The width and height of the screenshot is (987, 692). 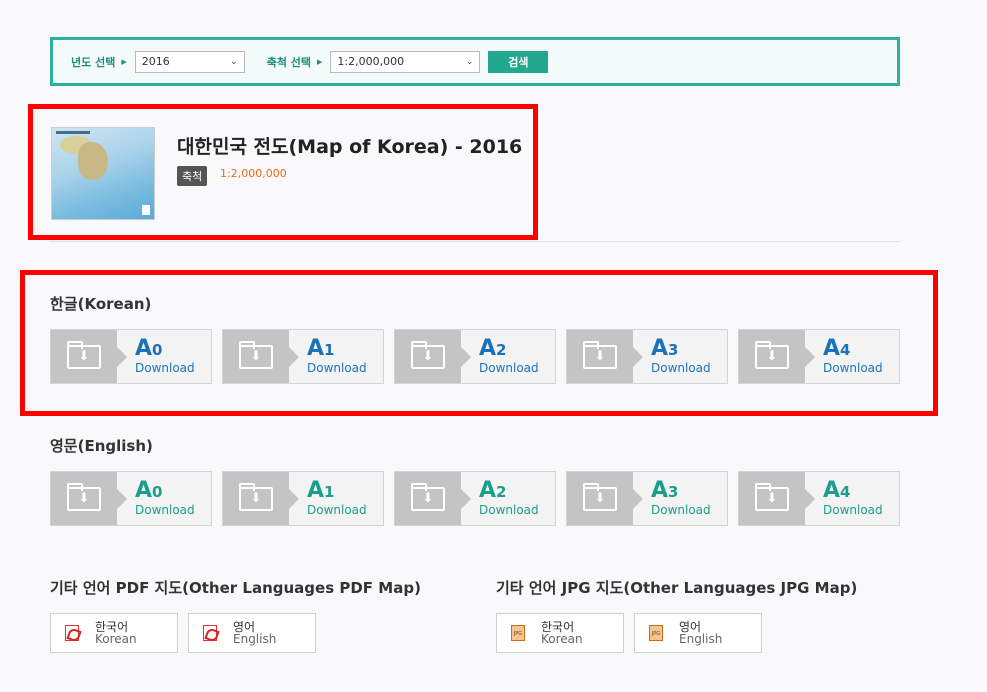 I want to click on pdf-english-button: 영어 English, so click(x=252, y=633).